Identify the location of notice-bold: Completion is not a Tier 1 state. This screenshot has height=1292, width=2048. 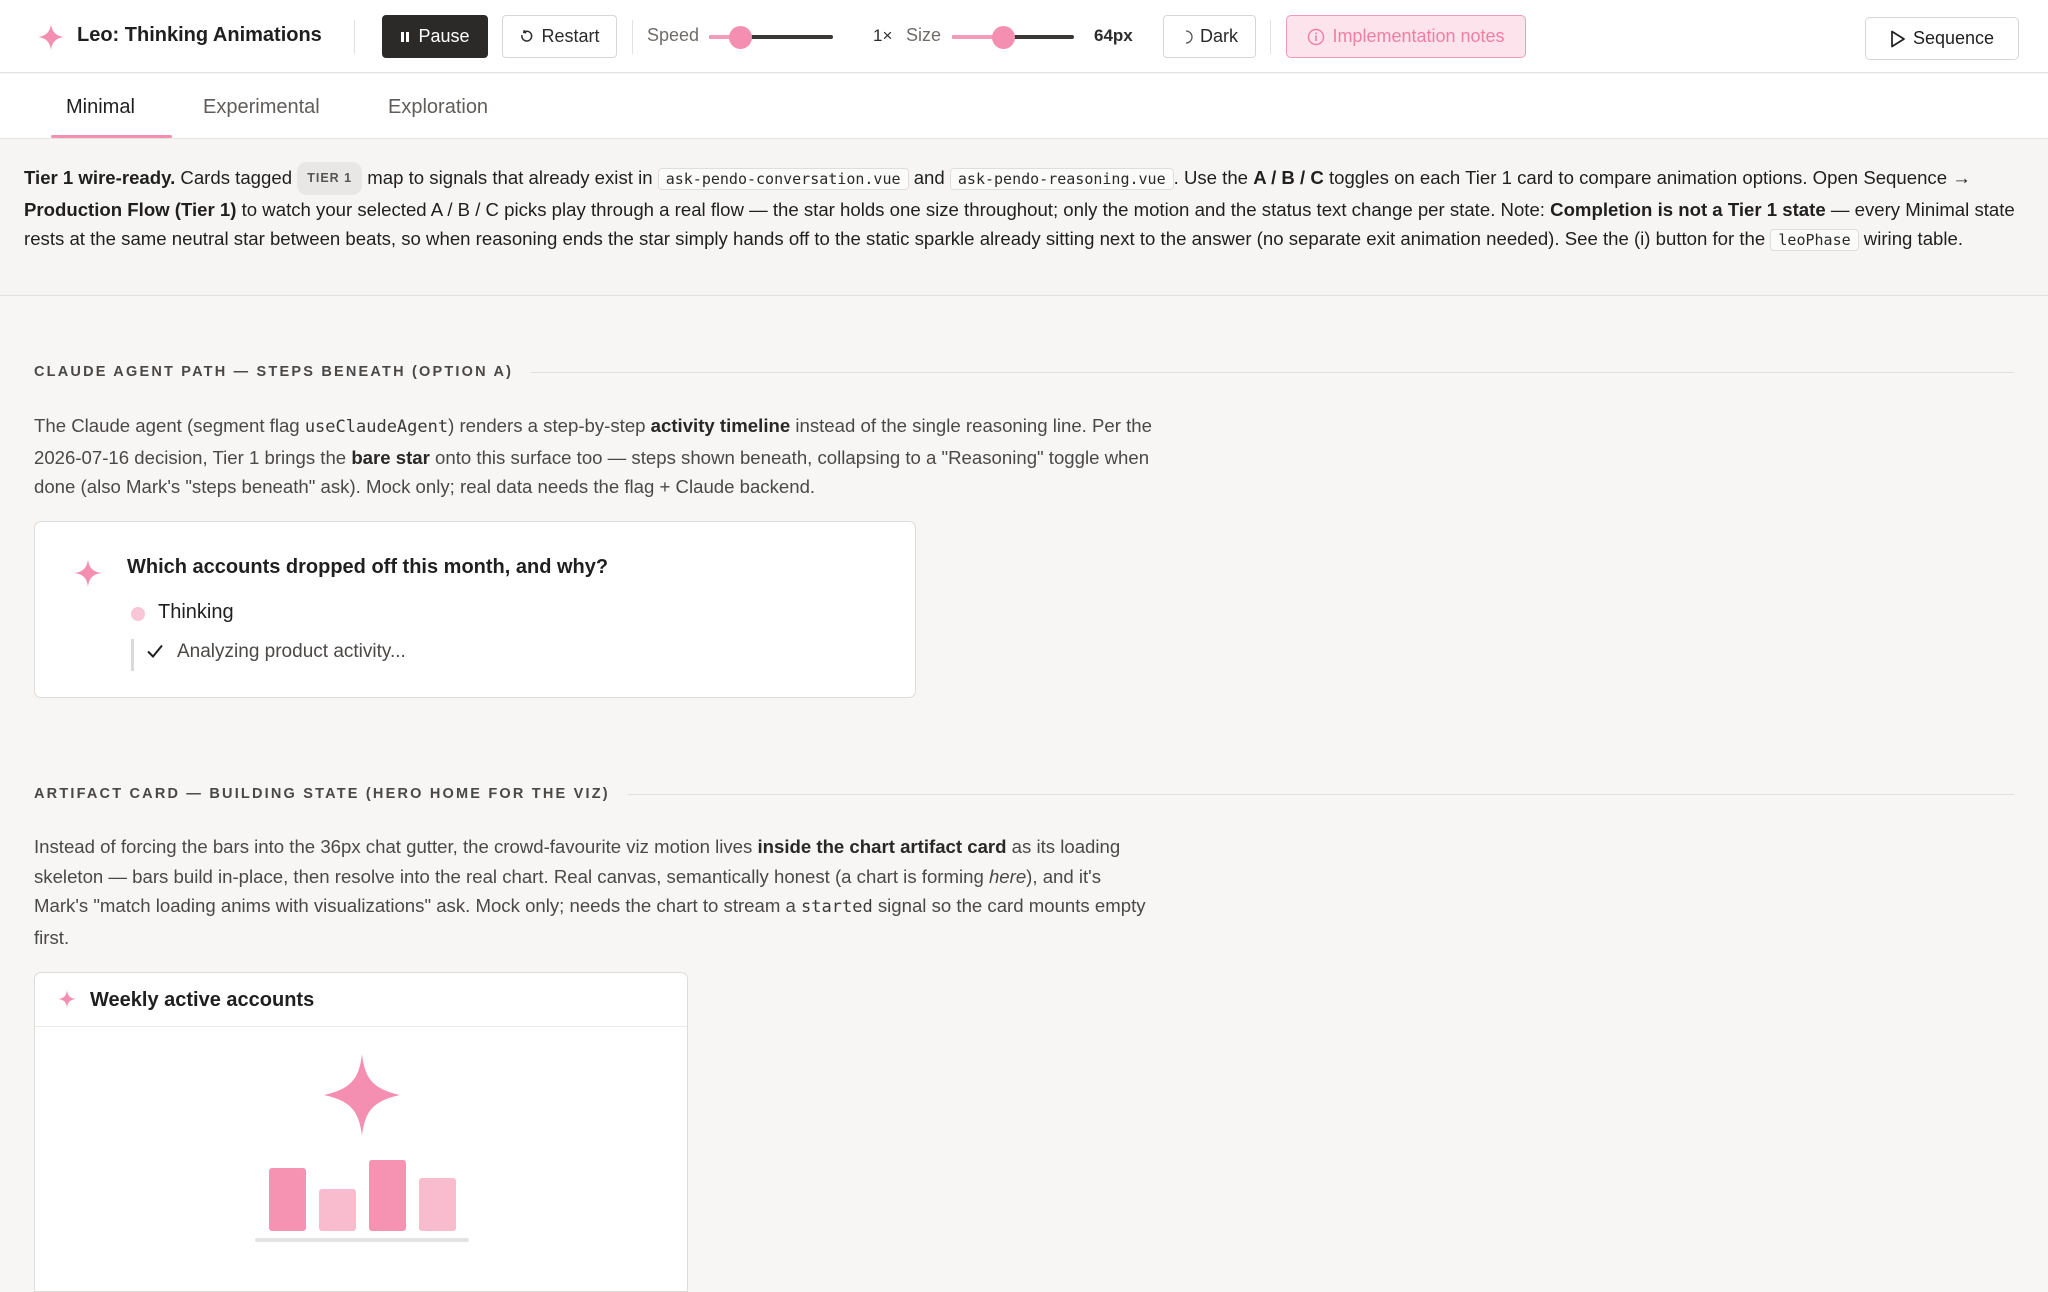
(1688, 209).